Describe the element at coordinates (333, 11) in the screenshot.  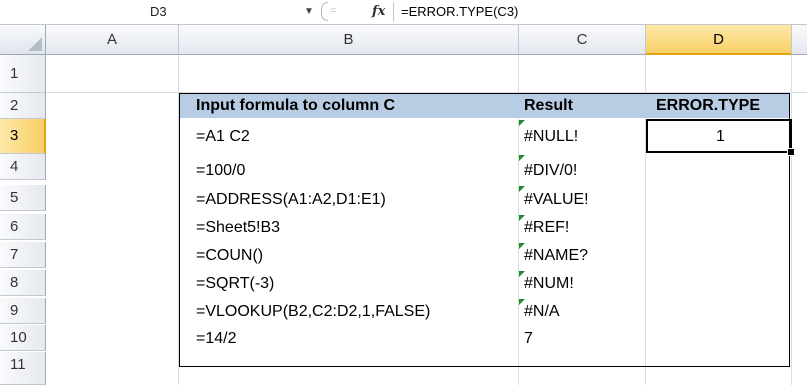
I see `formula-bar-equals-icon: =` at that location.